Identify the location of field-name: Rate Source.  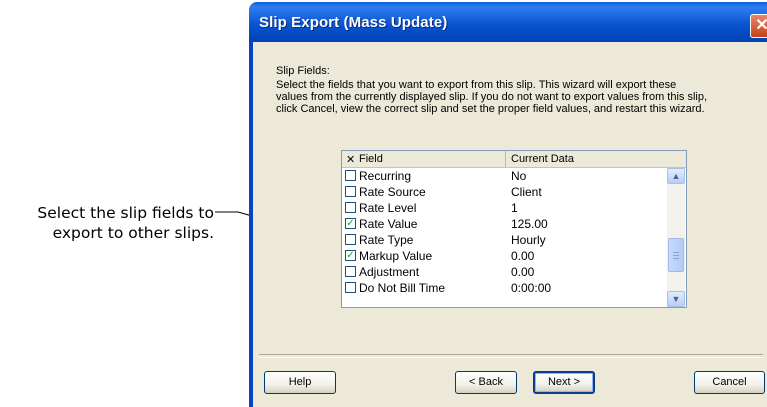
(392, 192).